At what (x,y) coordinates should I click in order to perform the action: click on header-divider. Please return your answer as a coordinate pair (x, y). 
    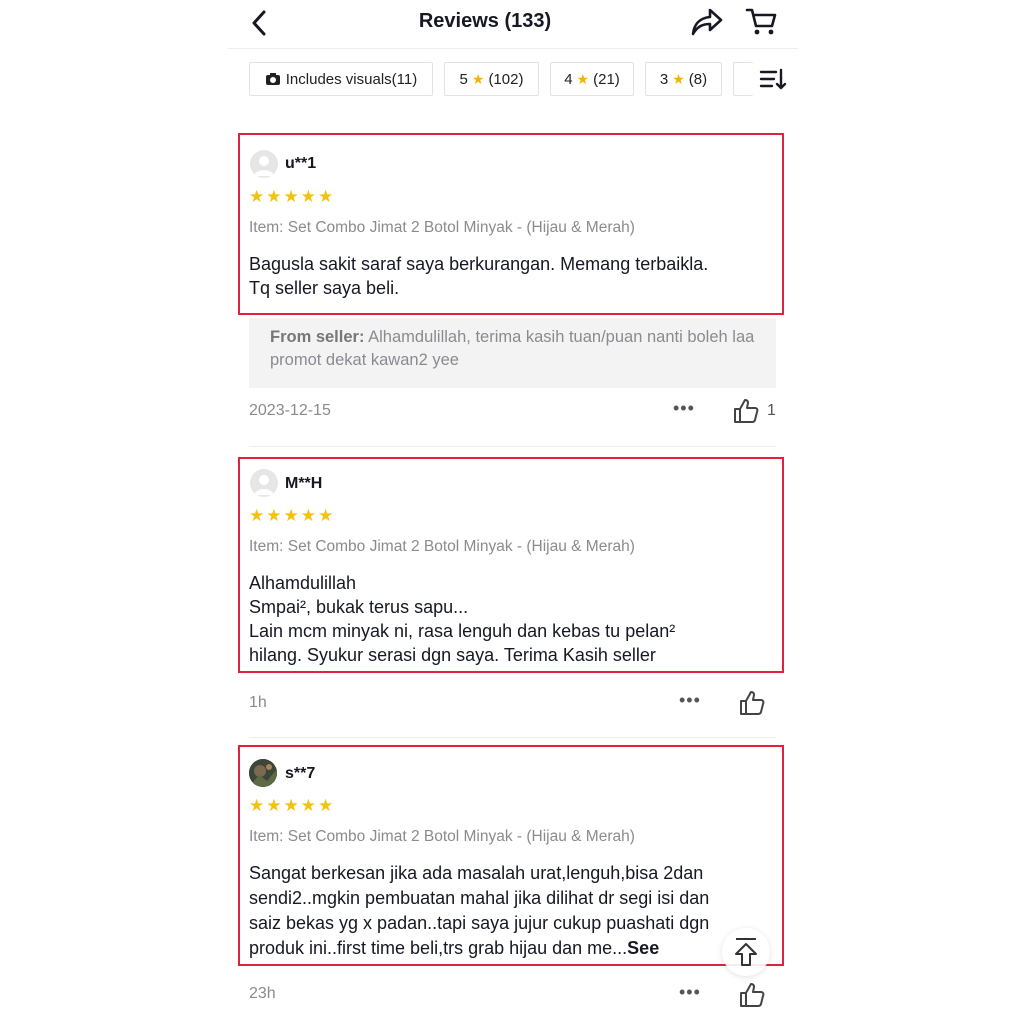
    Looking at the image, I should click on (513, 48).